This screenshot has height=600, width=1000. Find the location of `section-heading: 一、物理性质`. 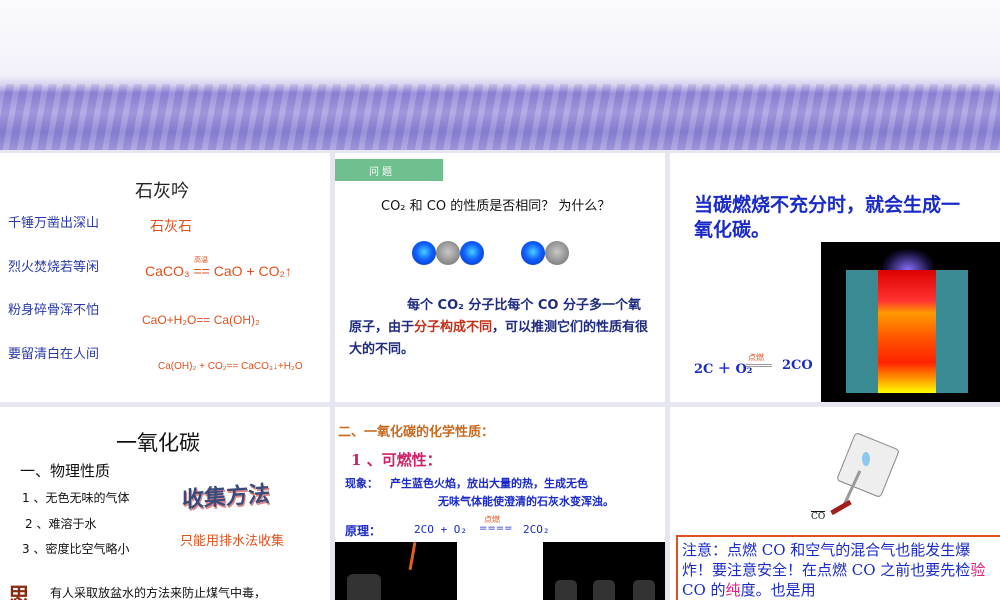

section-heading: 一、物理性质 is located at coordinates (65, 471).